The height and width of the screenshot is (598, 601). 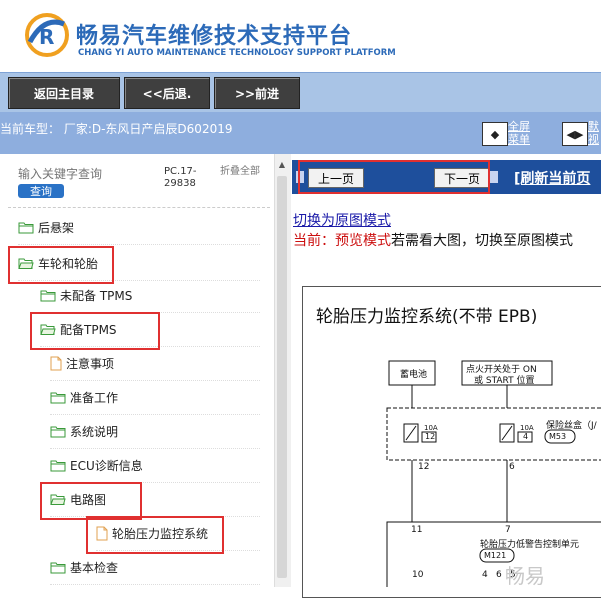 I want to click on view-toggle-link: 默视, so click(x=594, y=133).